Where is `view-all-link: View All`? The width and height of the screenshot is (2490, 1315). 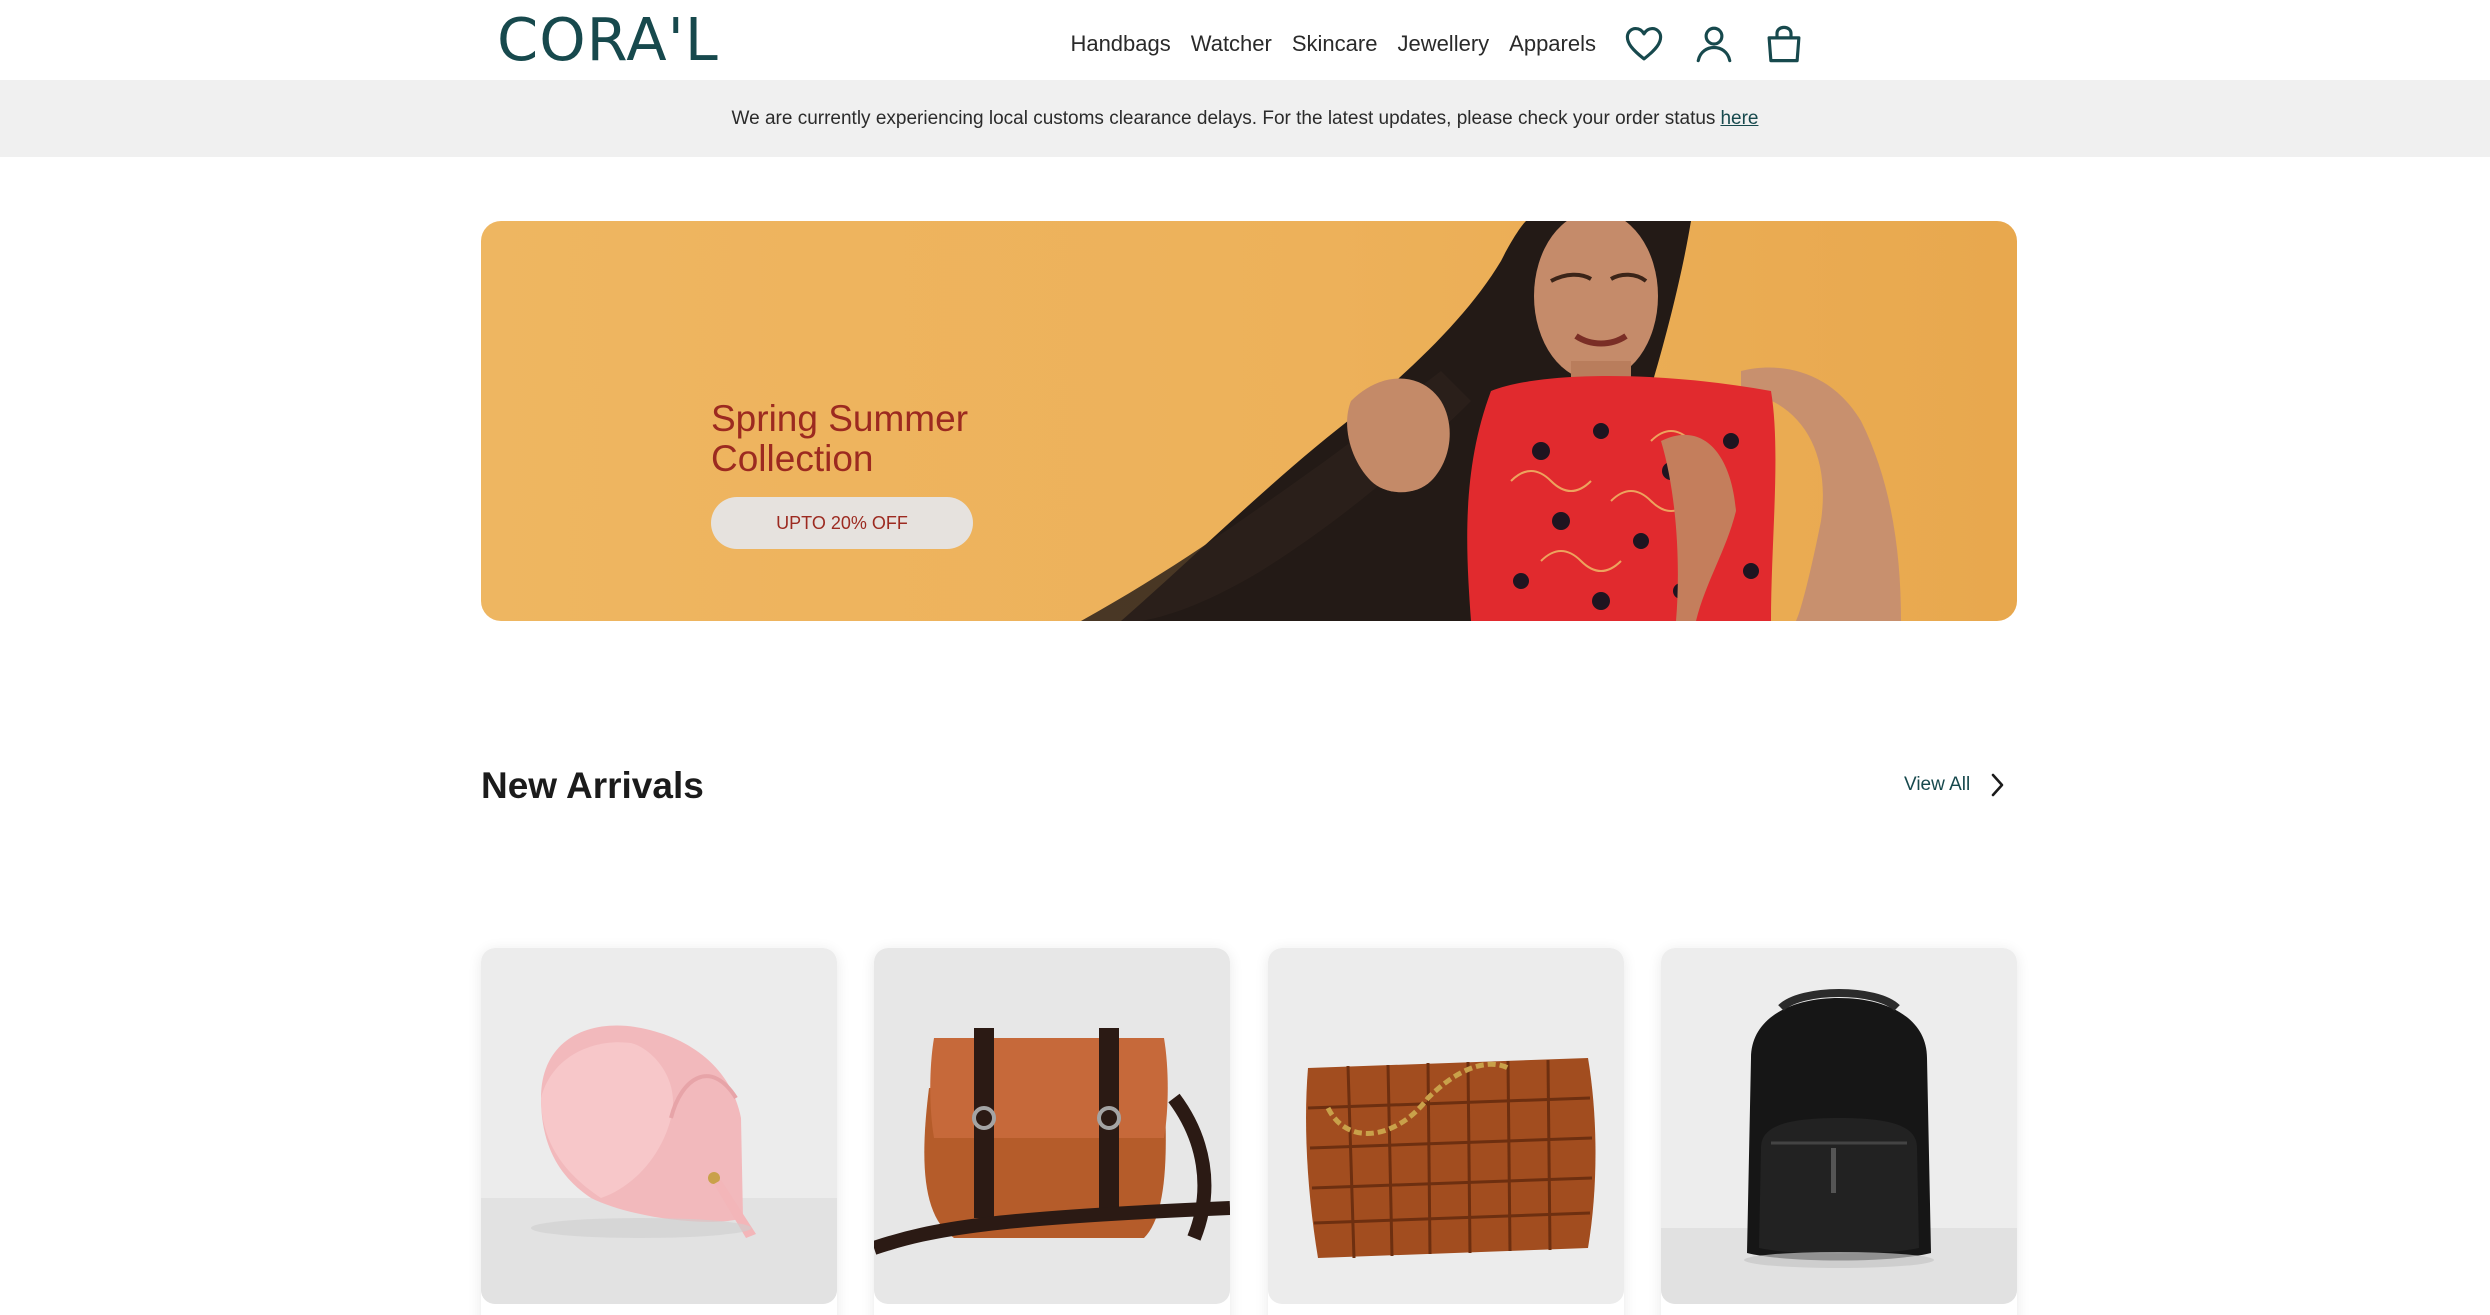 view-all-link: View All is located at coordinates (1958, 785).